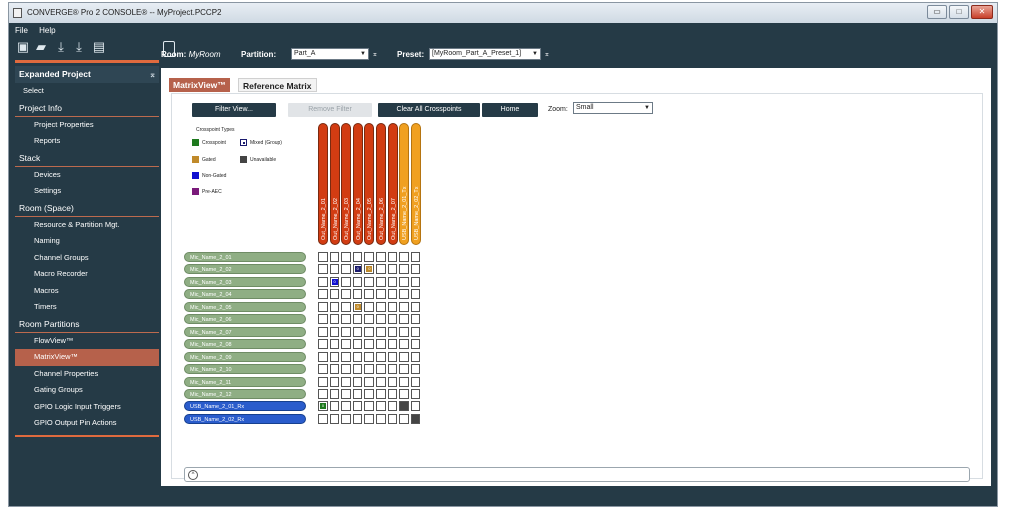  I want to click on tab-matrixview: MatrixView™, so click(199, 85).